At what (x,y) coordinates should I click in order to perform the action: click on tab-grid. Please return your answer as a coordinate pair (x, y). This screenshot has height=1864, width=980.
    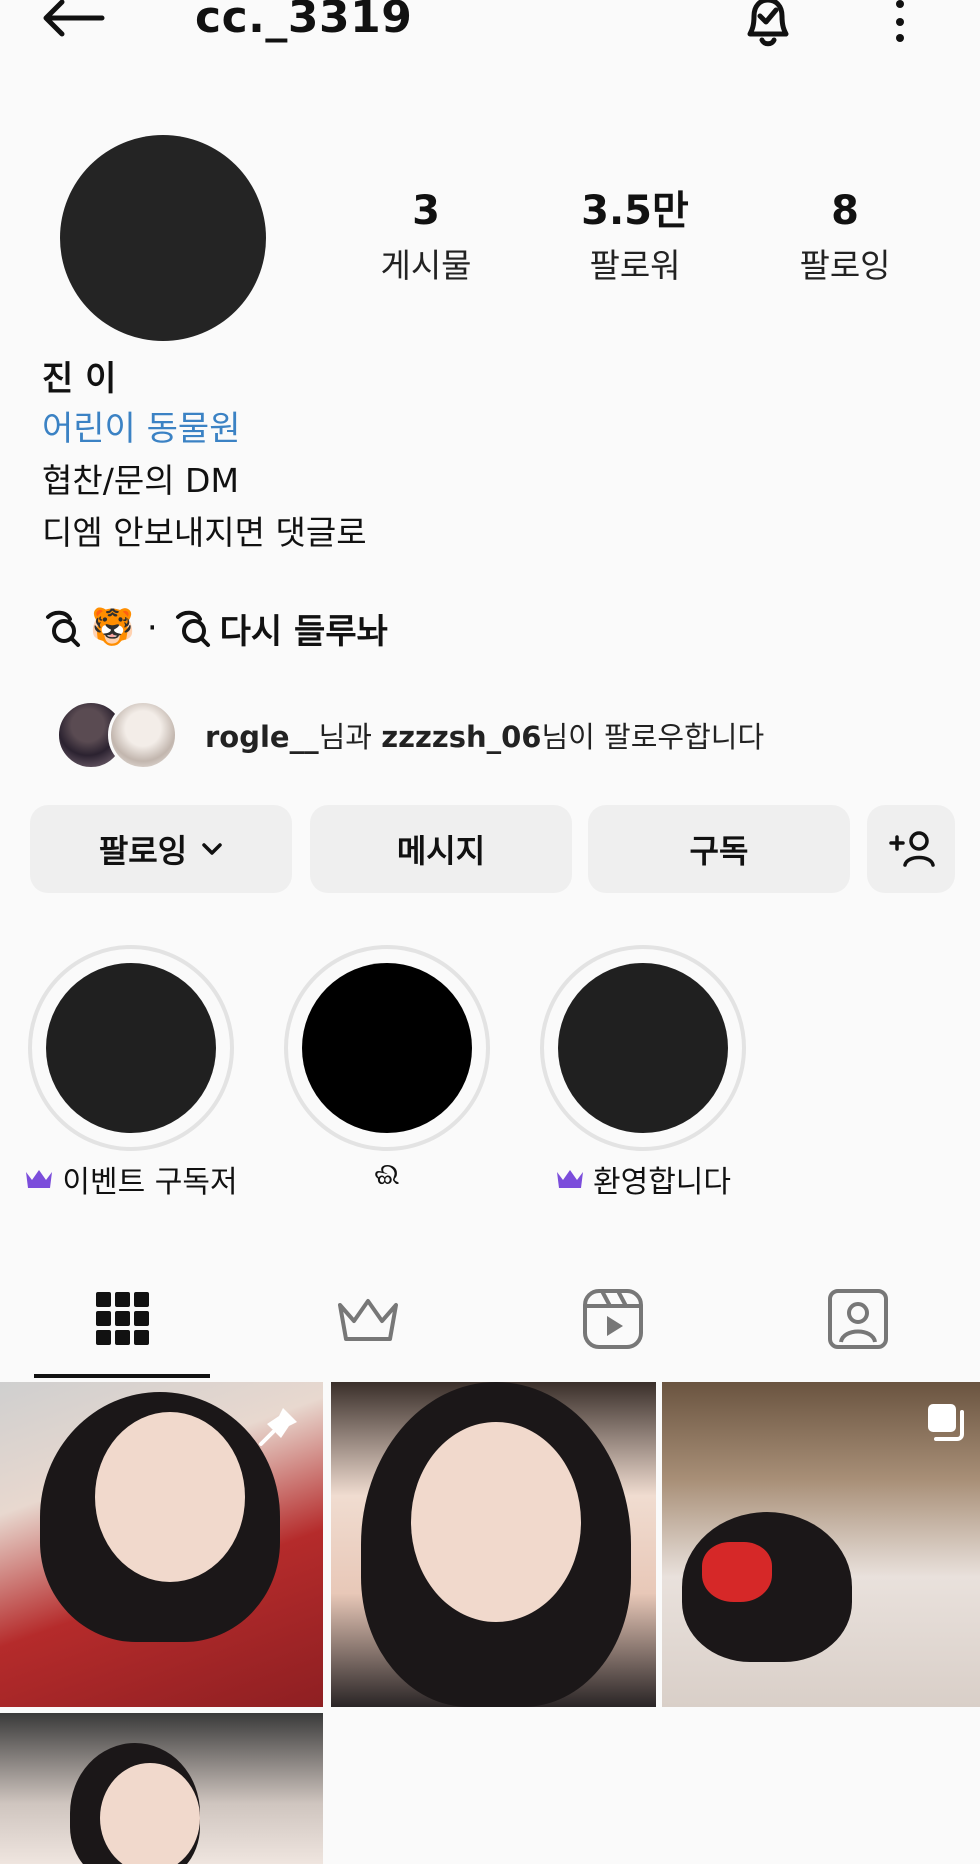
    Looking at the image, I should click on (122, 1319).